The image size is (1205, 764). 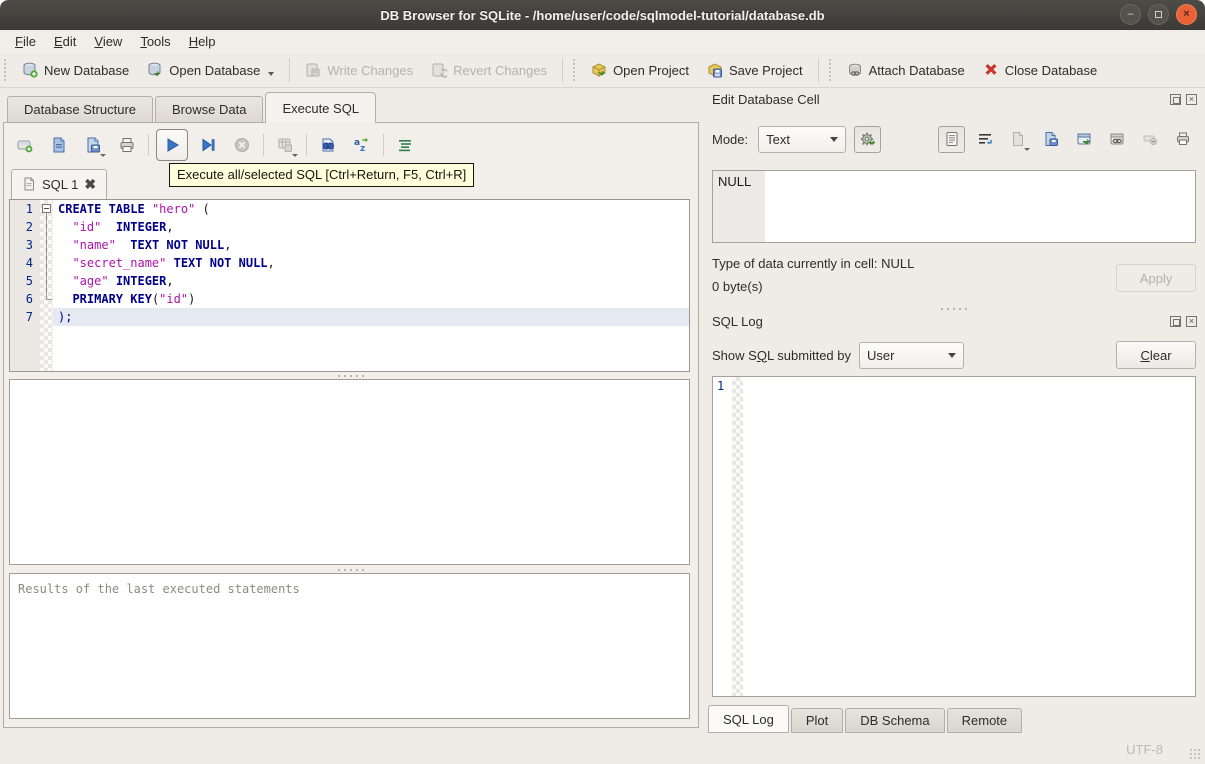 What do you see at coordinates (349, 646) in the screenshot?
I see `results-message-pane: Results of the last executed statements` at bounding box center [349, 646].